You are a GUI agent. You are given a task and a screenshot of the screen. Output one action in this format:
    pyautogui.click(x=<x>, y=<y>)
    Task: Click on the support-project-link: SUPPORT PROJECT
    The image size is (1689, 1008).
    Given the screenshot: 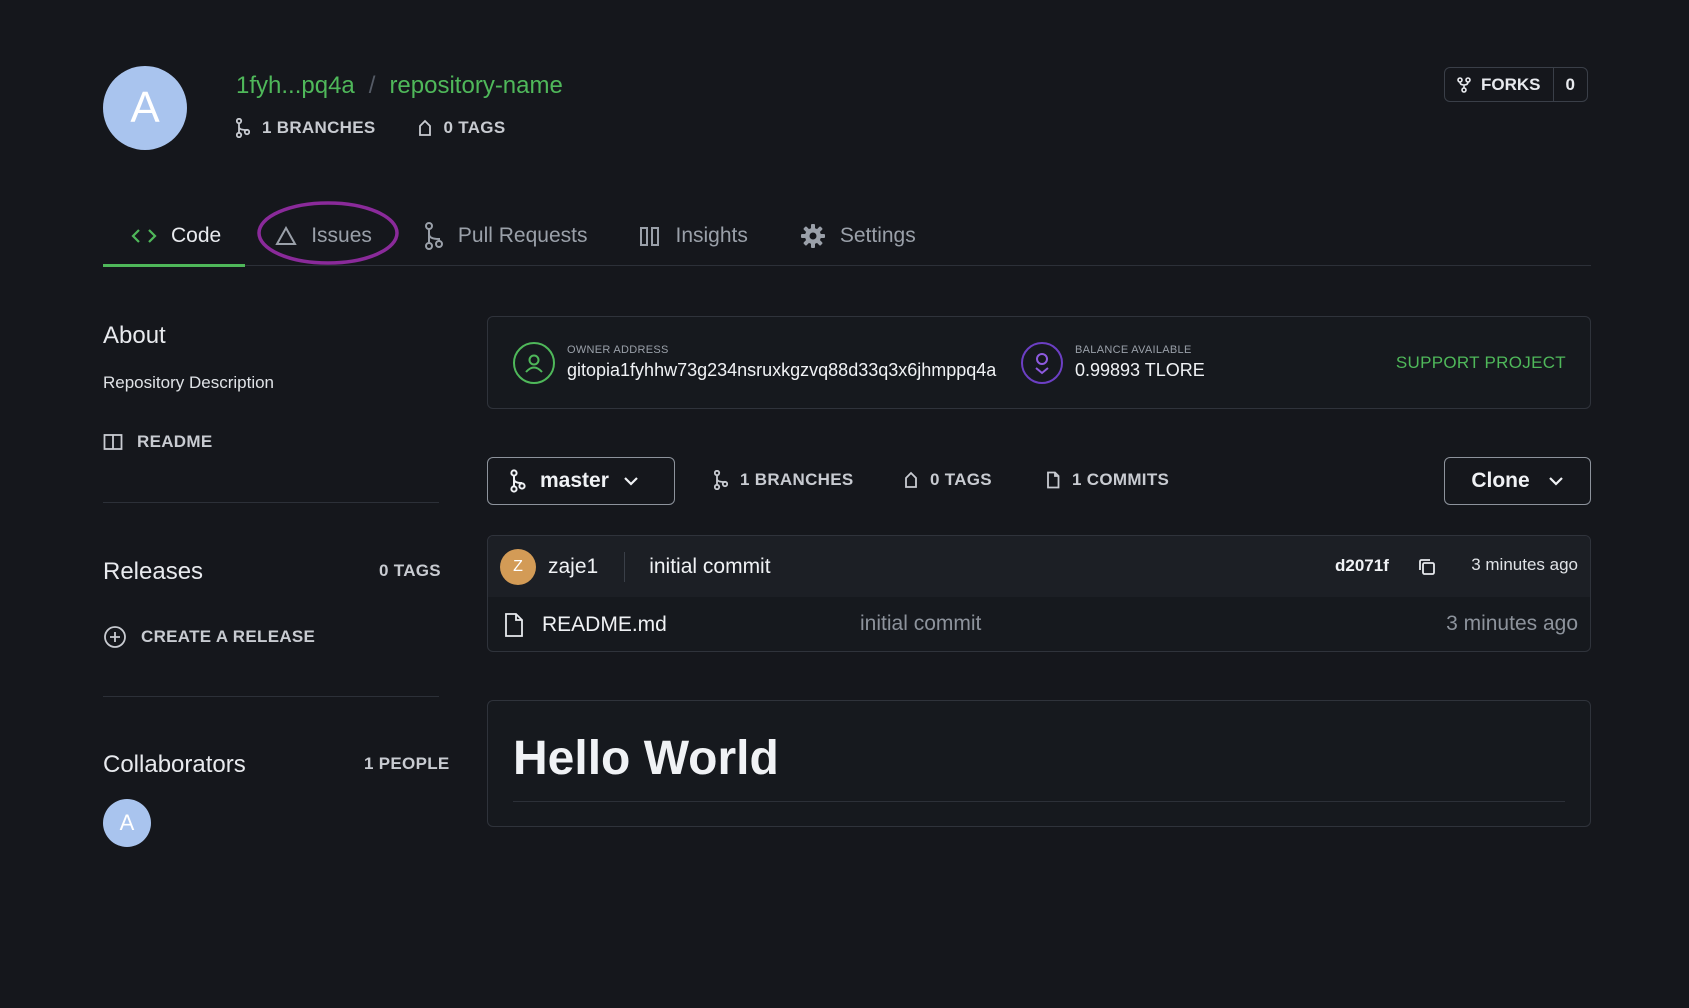 What is the action you would take?
    pyautogui.click(x=1481, y=363)
    